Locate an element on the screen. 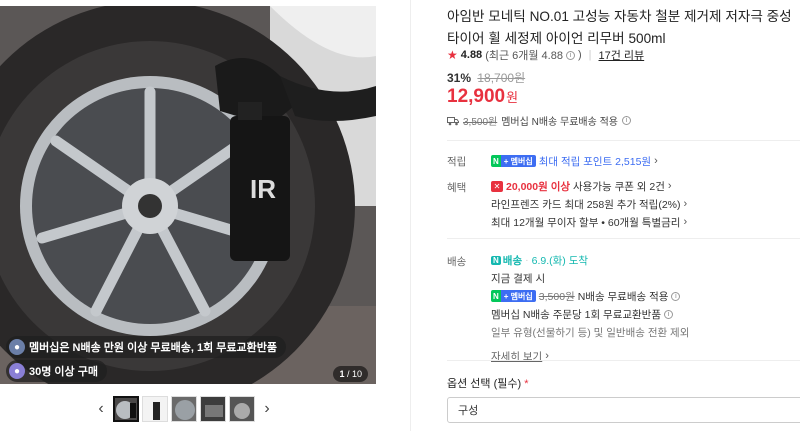 The width and height of the screenshot is (800, 431). user-icon: ● is located at coordinates (17, 371).